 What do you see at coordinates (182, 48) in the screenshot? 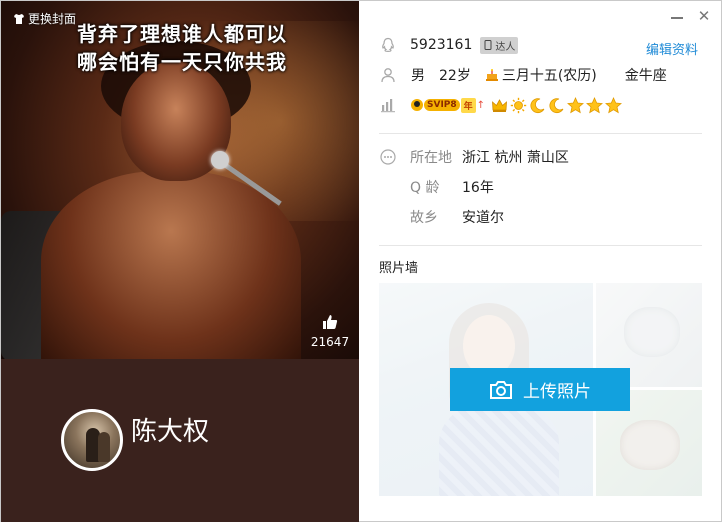
I see `cover-caption: 背弃了理想谁人都可以 哪会怕有一天只你共我` at bounding box center [182, 48].